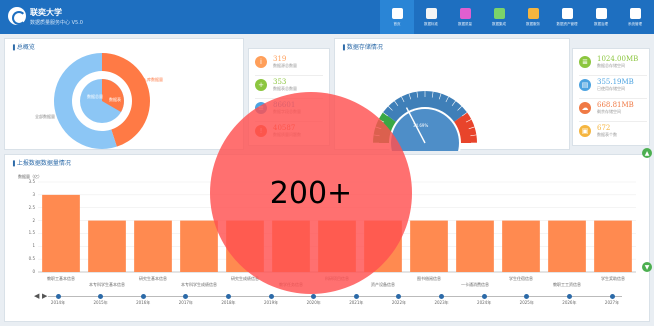 The image size is (654, 326). What do you see at coordinates (36, 296) in the screenshot?
I see `timeline-prev-icon: ◀` at bounding box center [36, 296].